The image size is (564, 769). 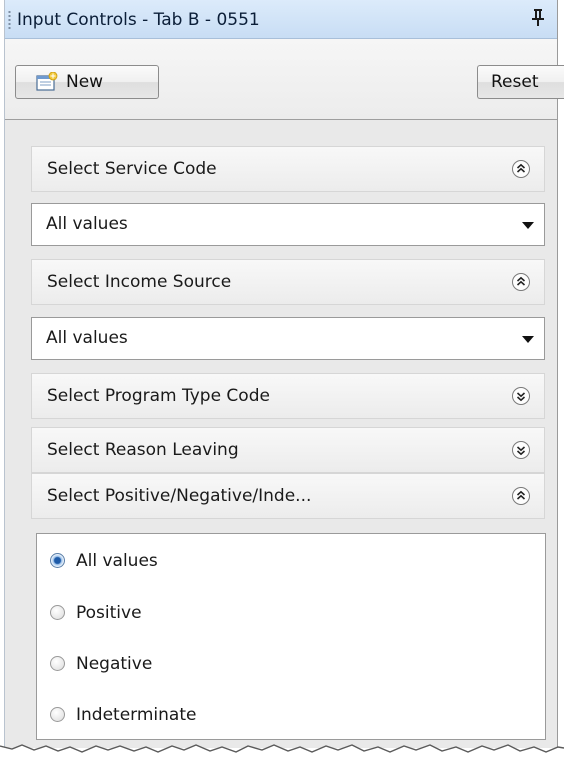 I want to click on radio-label: Positive, so click(x=109, y=613).